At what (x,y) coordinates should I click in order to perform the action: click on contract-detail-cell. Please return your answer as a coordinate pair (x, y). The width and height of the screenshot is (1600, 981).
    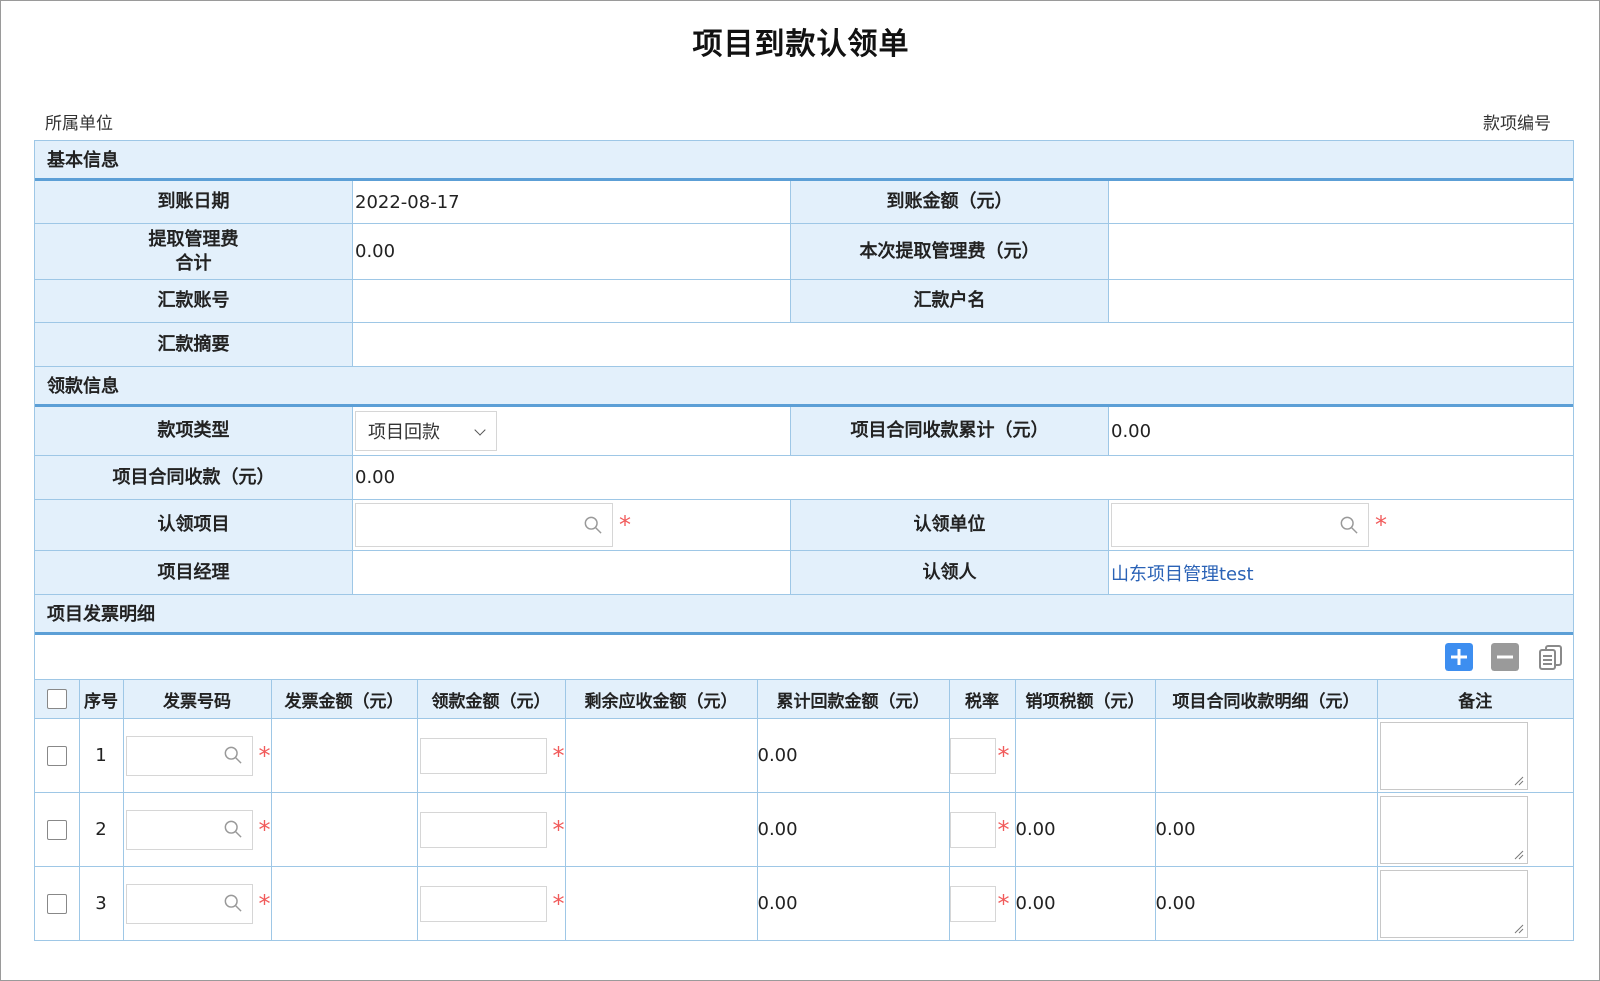
    Looking at the image, I should click on (1266, 755).